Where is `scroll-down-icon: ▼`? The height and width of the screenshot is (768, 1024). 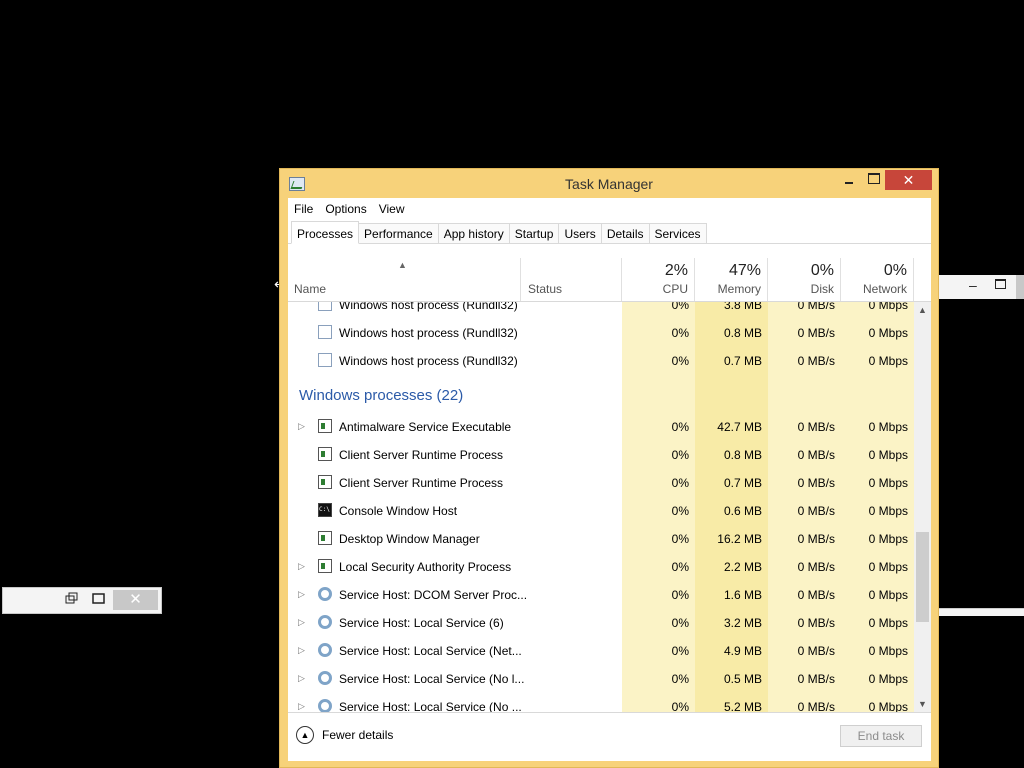
scroll-down-icon: ▼ is located at coordinates (922, 704).